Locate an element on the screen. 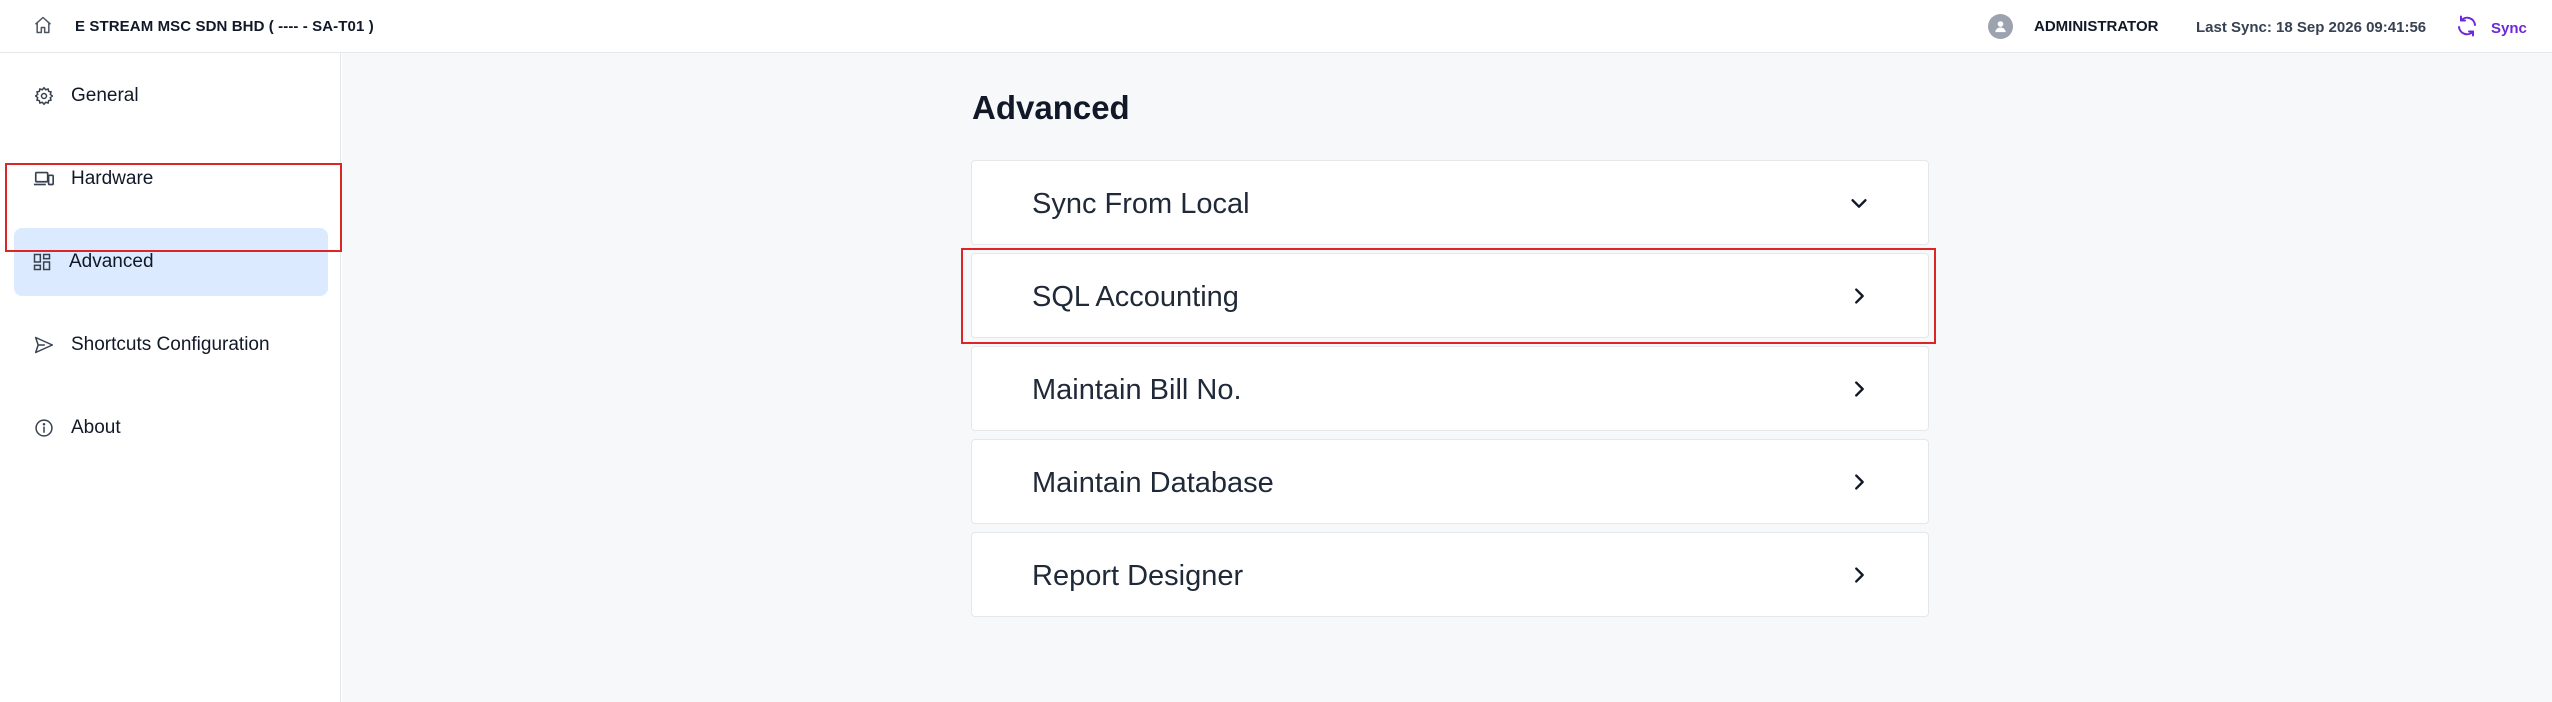  sidebar-item-label: General is located at coordinates (105, 95).